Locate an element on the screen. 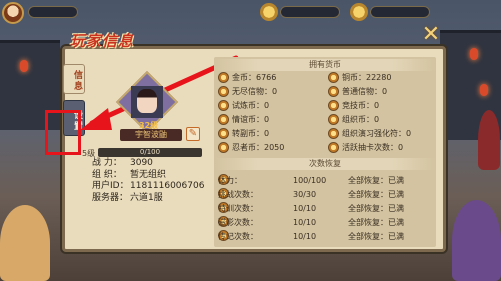 This screenshot has height=281, width=501. currency-item: 金币：6766 is located at coordinates (247, 78).